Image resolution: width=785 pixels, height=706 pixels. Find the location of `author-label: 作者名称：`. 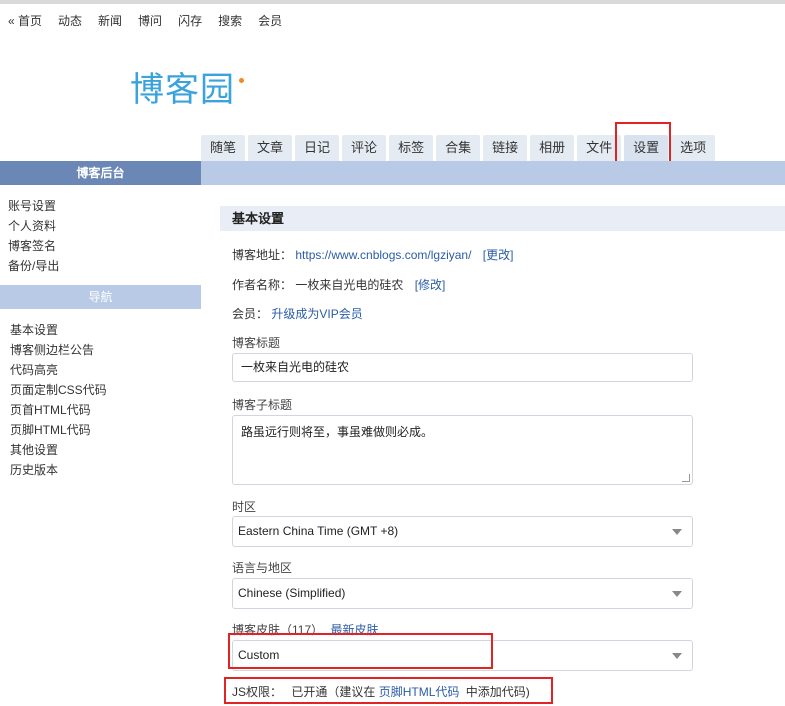

author-label: 作者名称： is located at coordinates (262, 285).